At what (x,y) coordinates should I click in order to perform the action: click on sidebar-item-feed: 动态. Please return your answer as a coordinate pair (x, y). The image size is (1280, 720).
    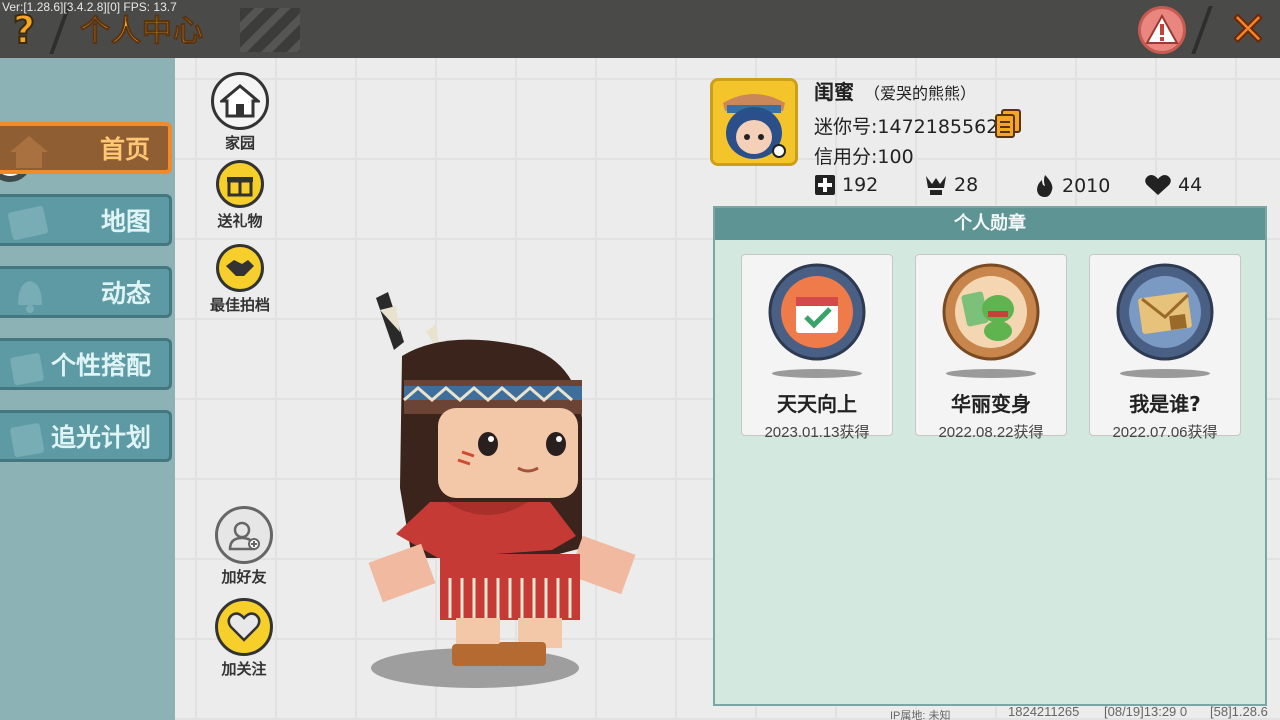
    Looking at the image, I should click on (86, 292).